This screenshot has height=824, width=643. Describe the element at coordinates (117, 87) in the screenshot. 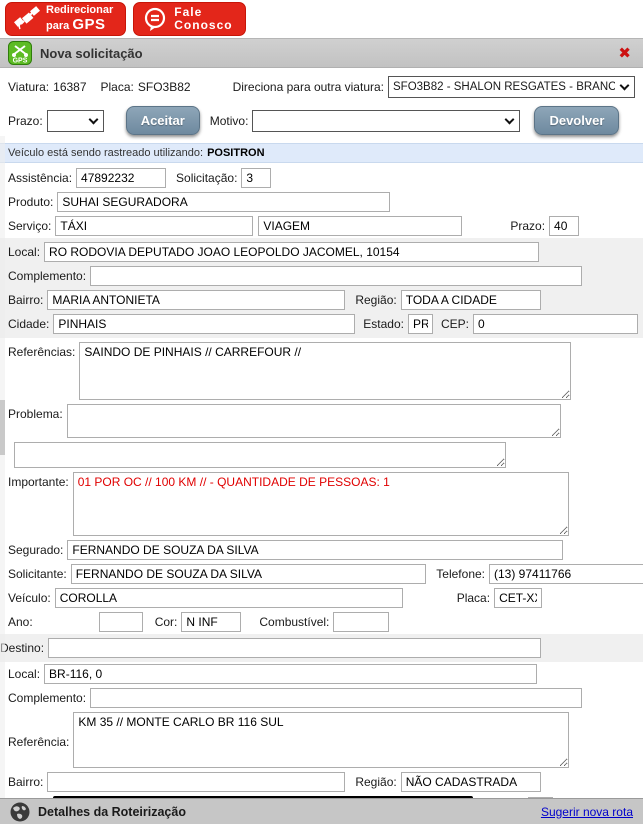

I see `placa-label: Placa:` at that location.